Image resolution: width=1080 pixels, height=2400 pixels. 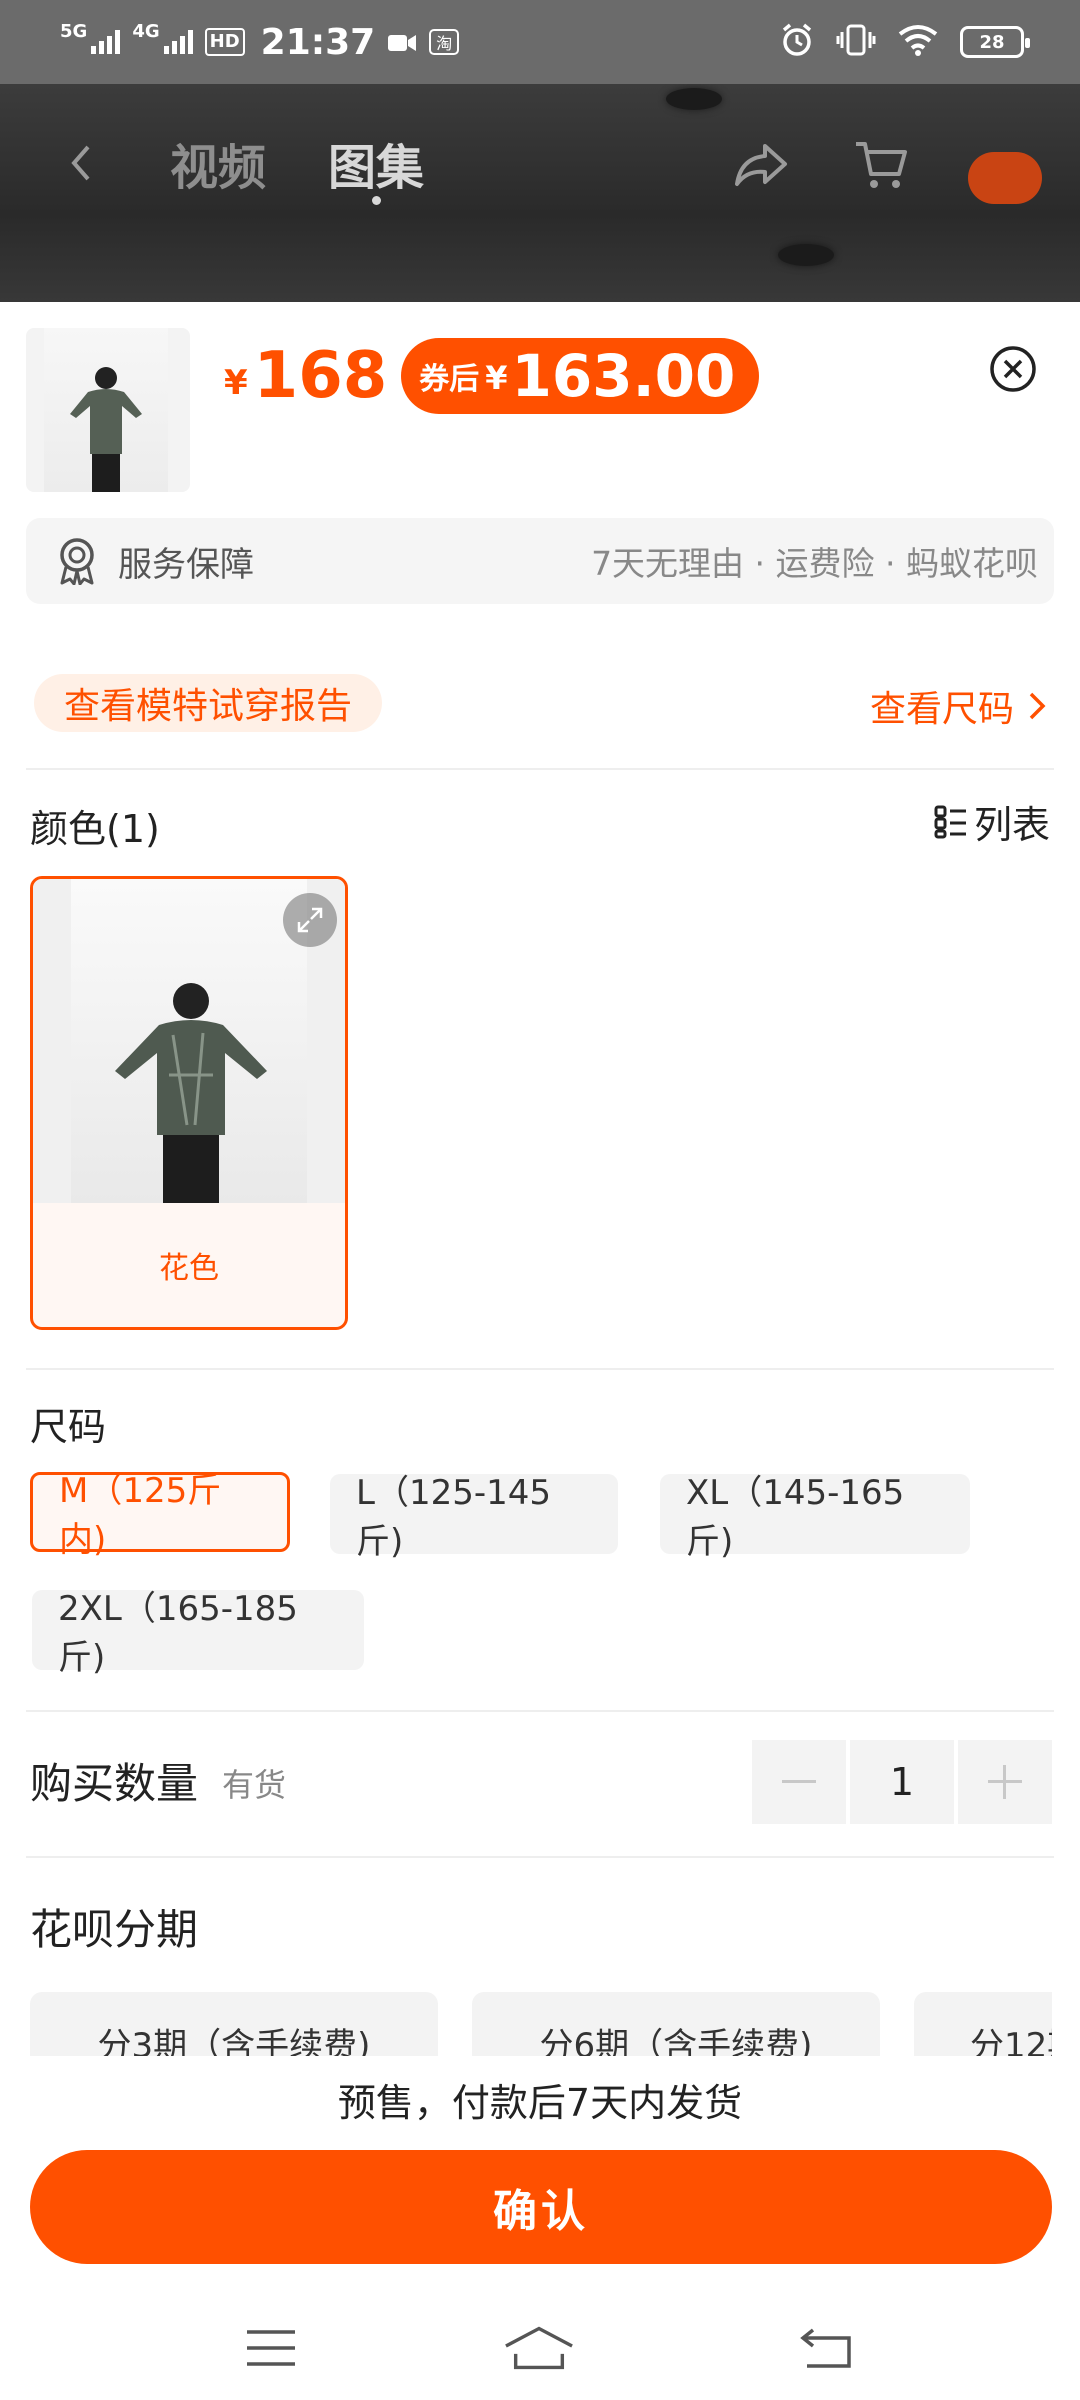 What do you see at coordinates (254, 1785) in the screenshot?
I see `stock-status: 有货` at bounding box center [254, 1785].